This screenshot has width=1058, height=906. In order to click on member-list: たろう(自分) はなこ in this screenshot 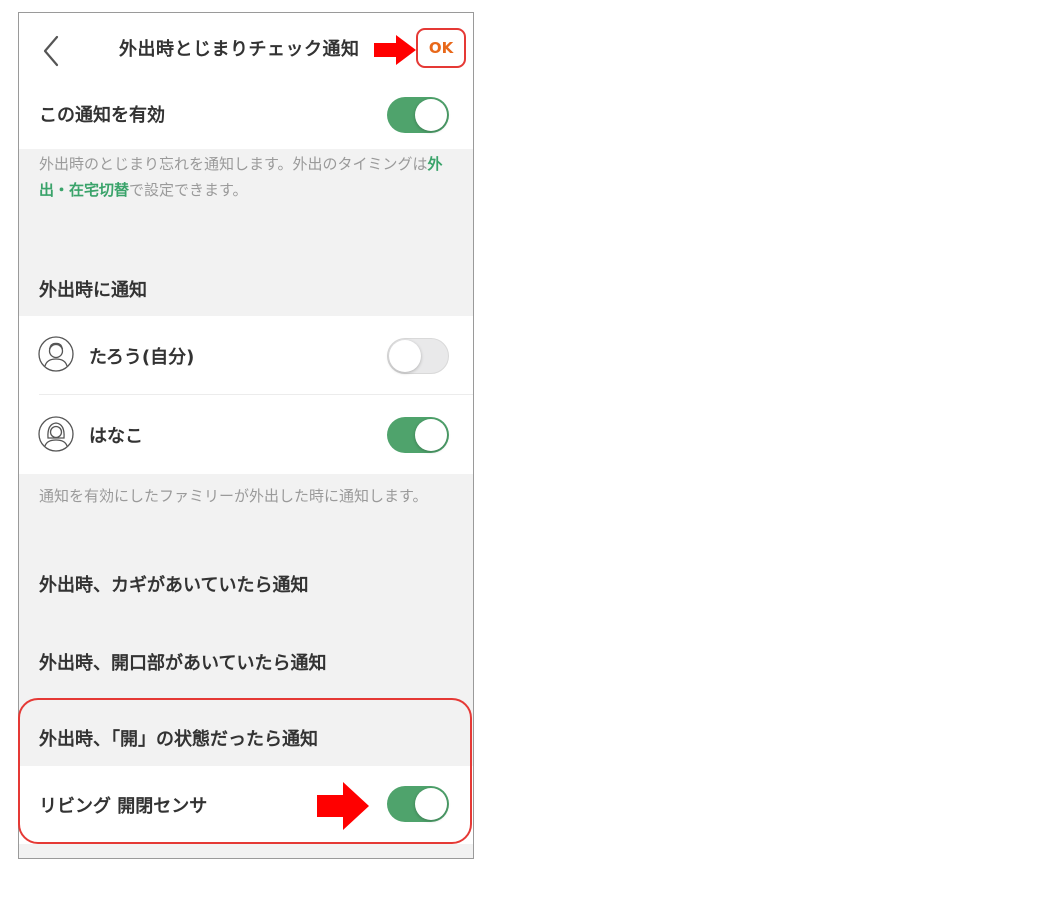, I will do `click(246, 395)`.